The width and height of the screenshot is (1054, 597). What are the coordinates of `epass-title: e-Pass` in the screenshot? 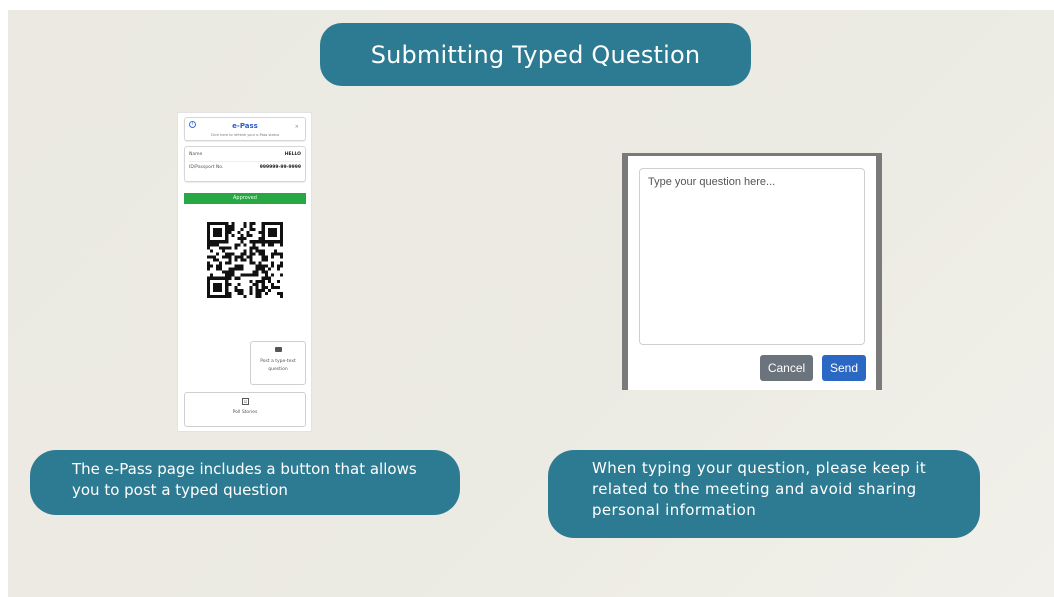 It's located at (245, 126).